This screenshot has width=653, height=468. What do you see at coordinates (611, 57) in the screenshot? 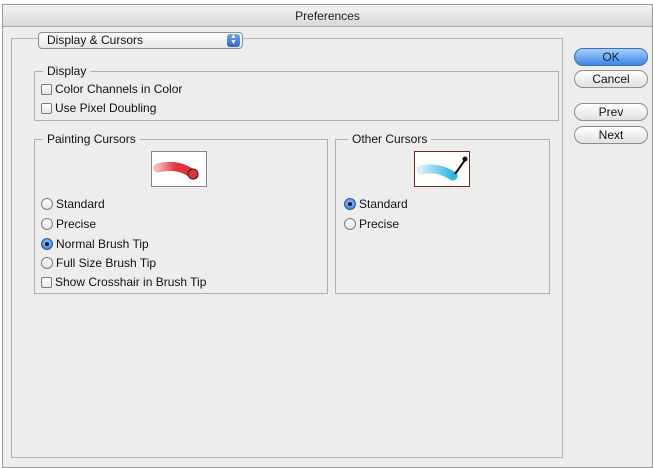
I see `ok-button: OK` at bounding box center [611, 57].